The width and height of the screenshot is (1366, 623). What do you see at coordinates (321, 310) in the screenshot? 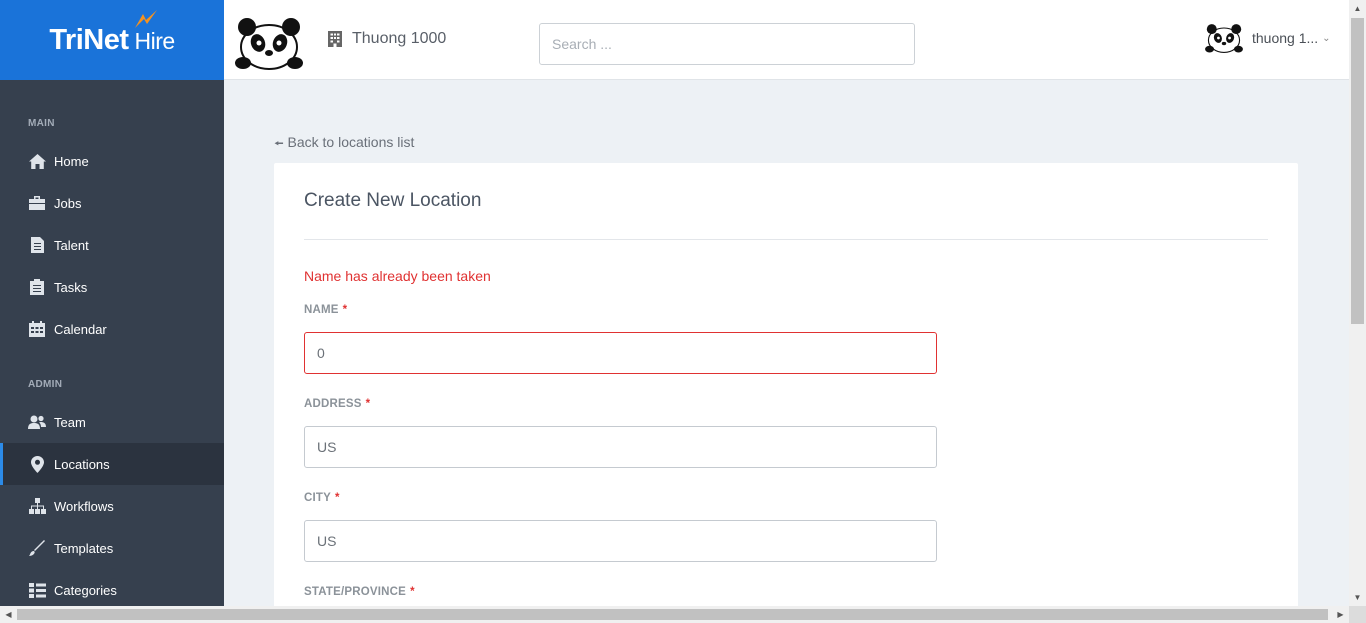
I see `name-label-text: NAME` at bounding box center [321, 310].